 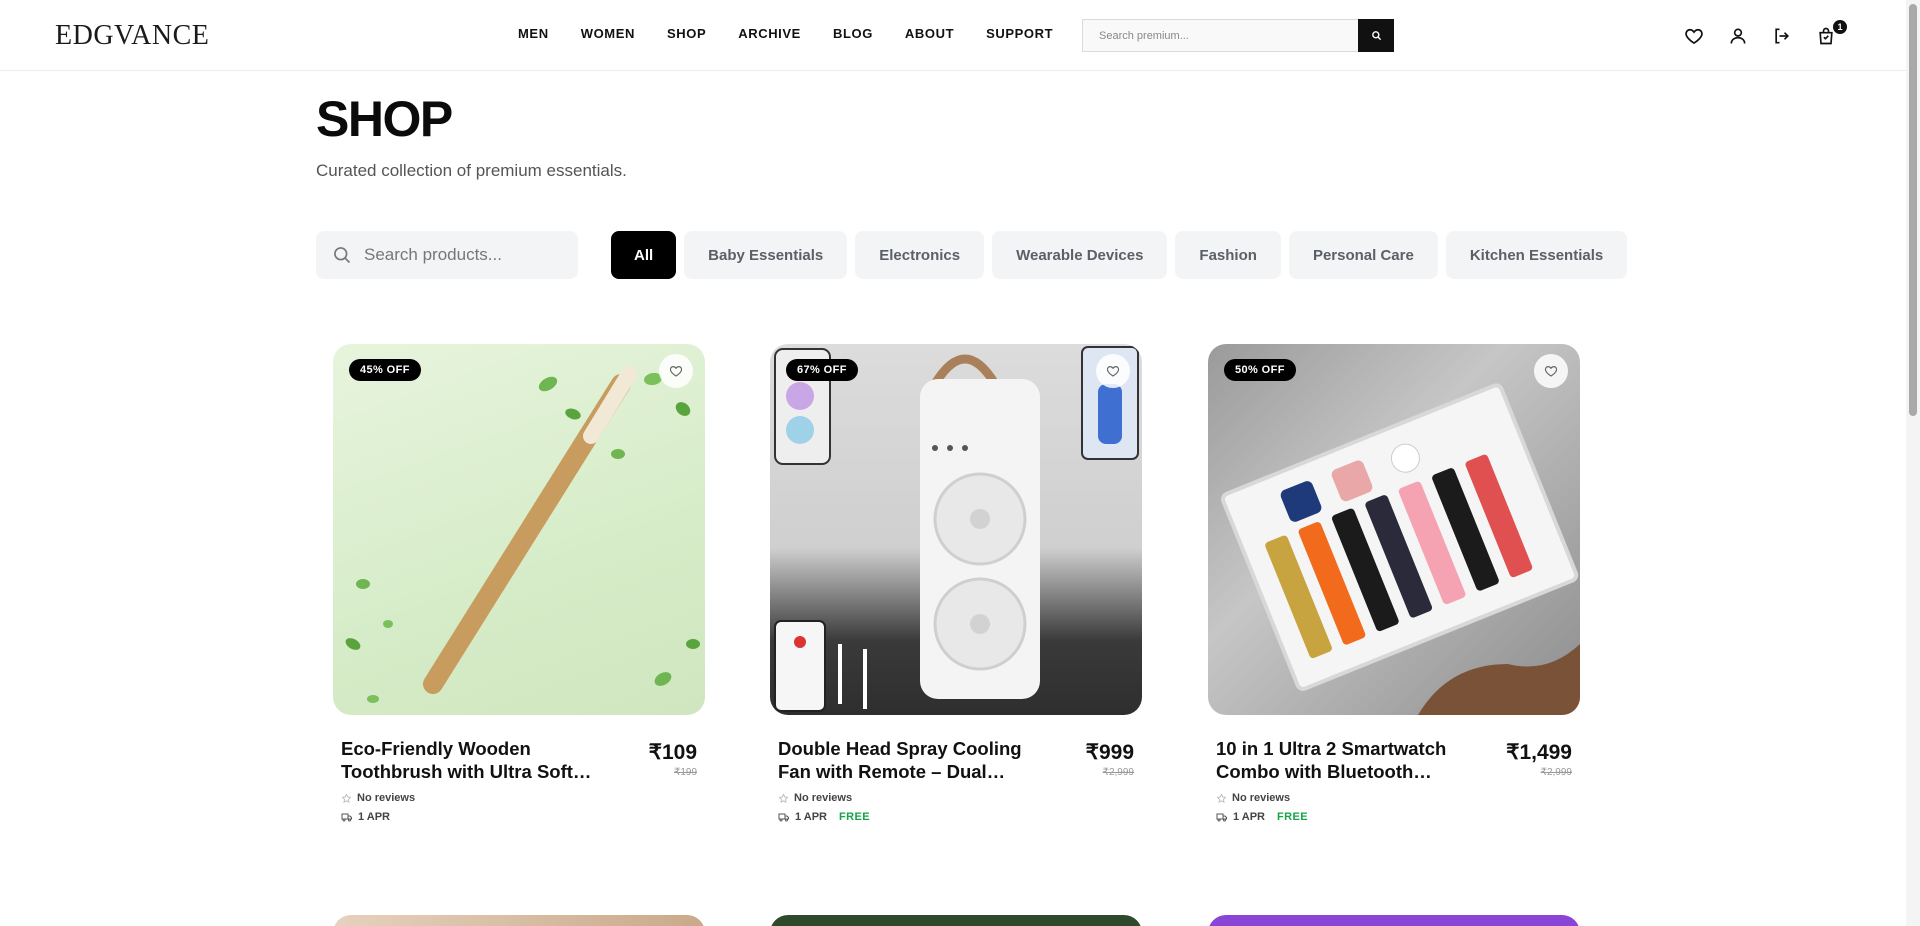 I want to click on page-title: SHOP, so click(x=384, y=119).